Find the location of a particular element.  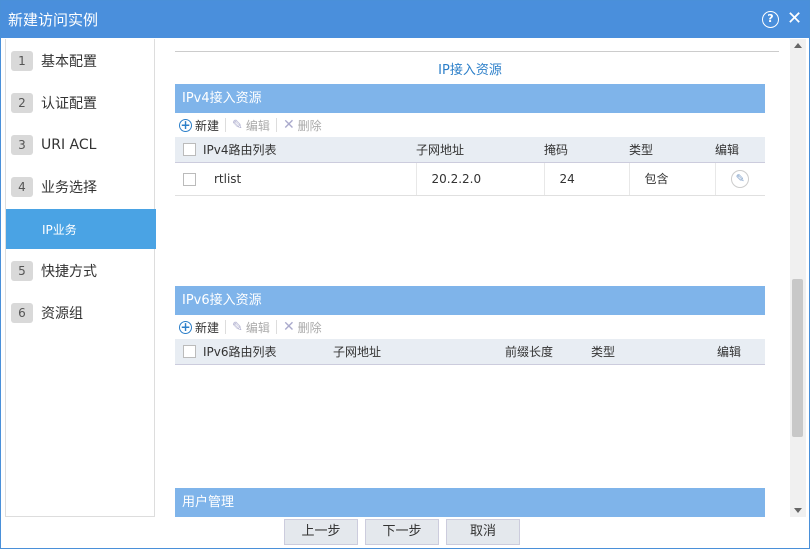

step-number: 3 is located at coordinates (22, 145).